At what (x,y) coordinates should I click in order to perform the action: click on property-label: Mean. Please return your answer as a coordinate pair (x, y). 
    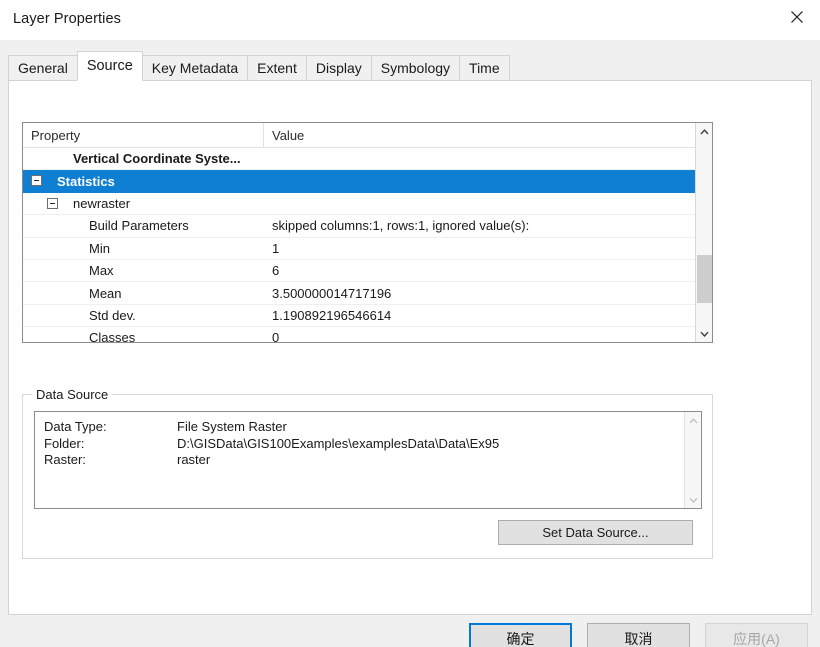
    Looking at the image, I should click on (105, 293).